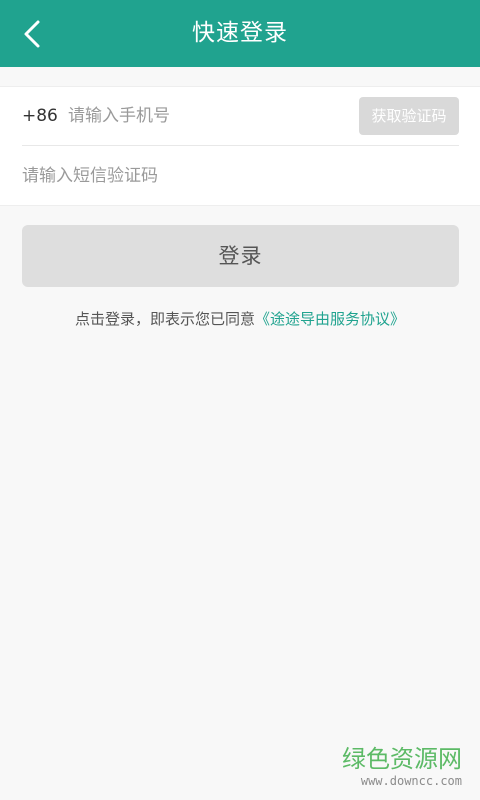  Describe the element at coordinates (402, 759) in the screenshot. I see `watermark-title: 绿色资源网` at that location.